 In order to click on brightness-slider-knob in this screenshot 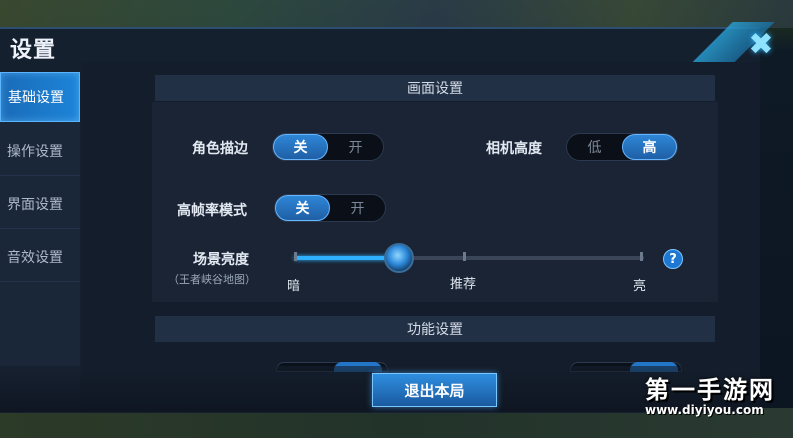, I will do `click(399, 258)`.